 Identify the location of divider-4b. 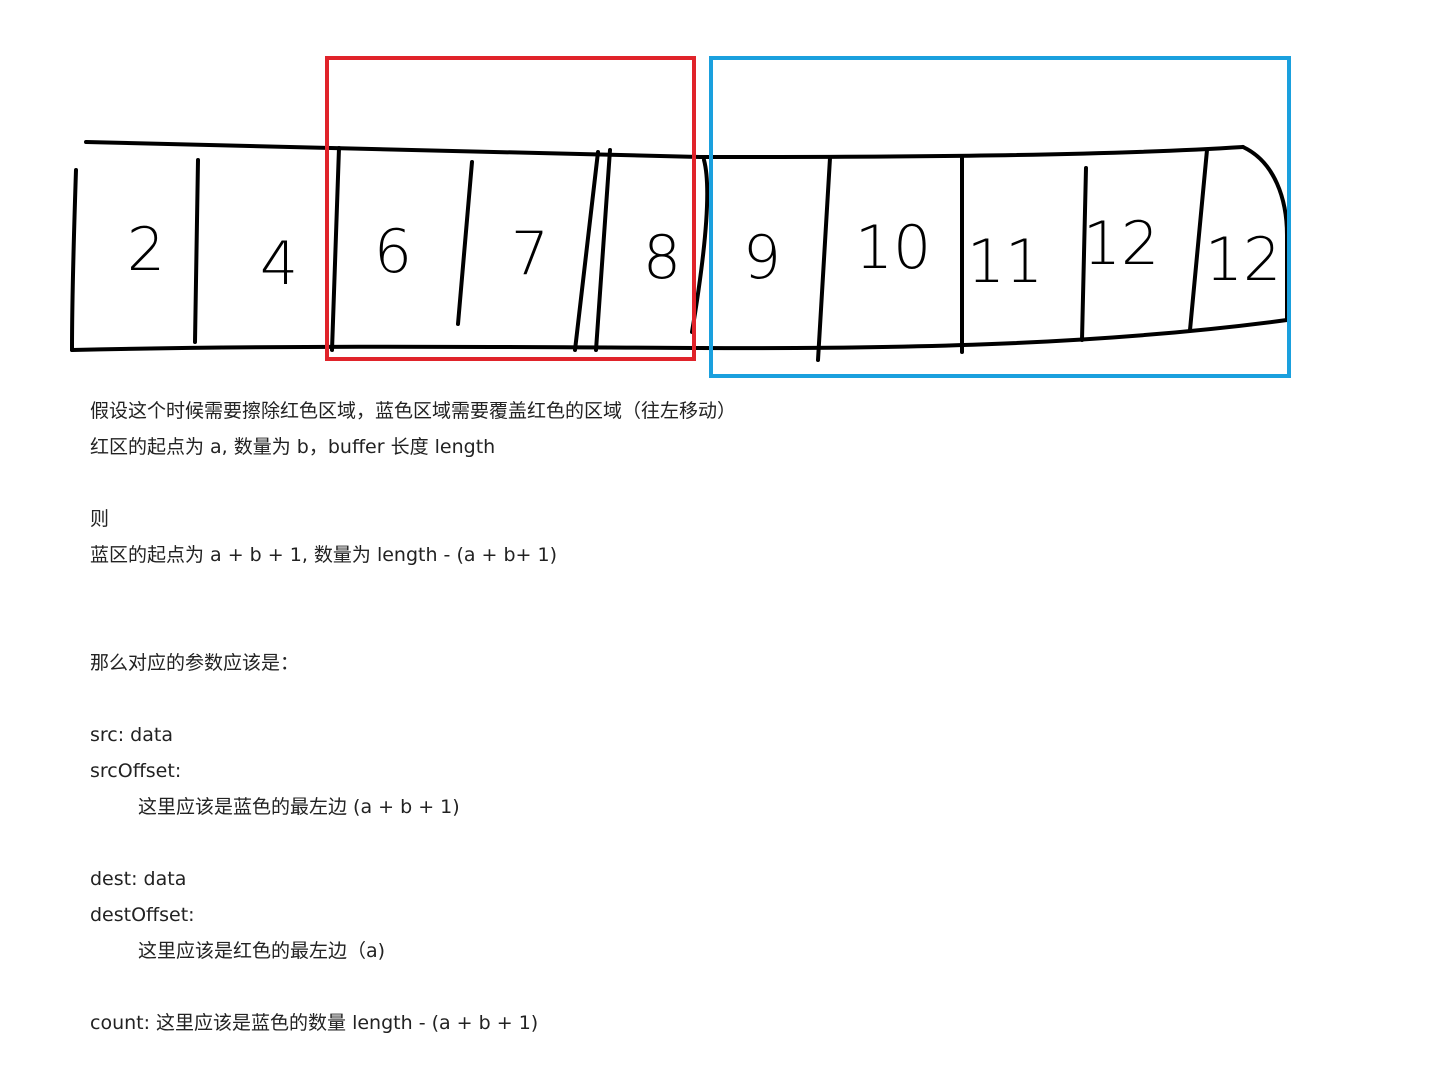
(603, 250).